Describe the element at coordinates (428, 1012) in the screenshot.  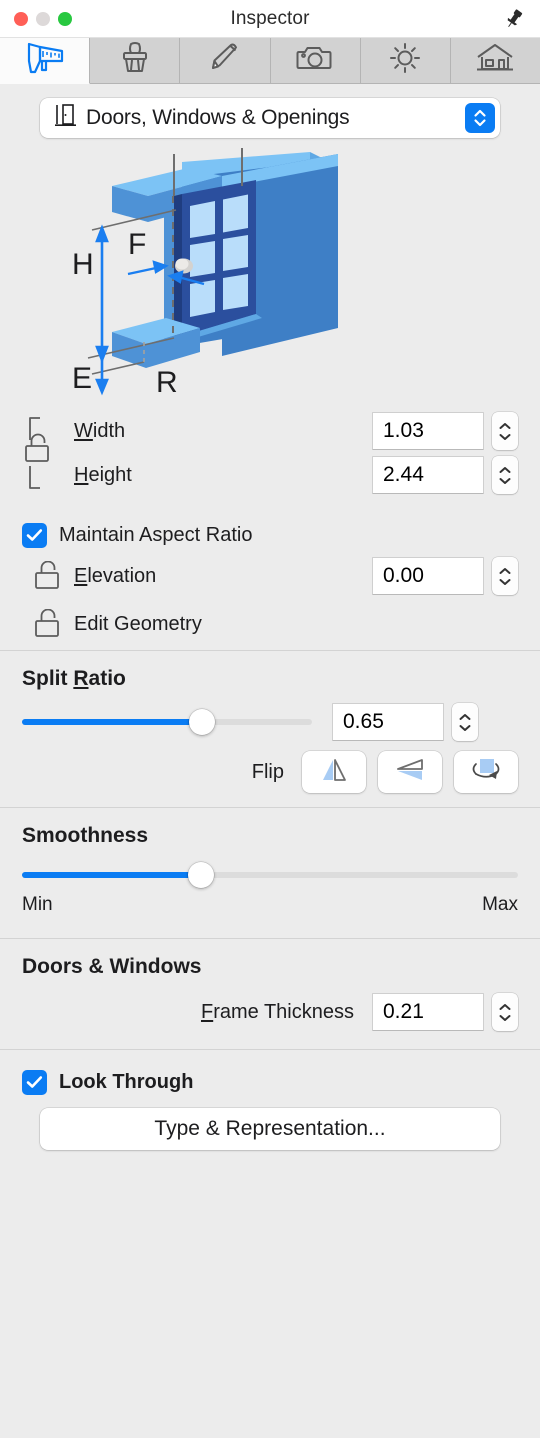
I see `frame-thickness-input: 0.21` at that location.